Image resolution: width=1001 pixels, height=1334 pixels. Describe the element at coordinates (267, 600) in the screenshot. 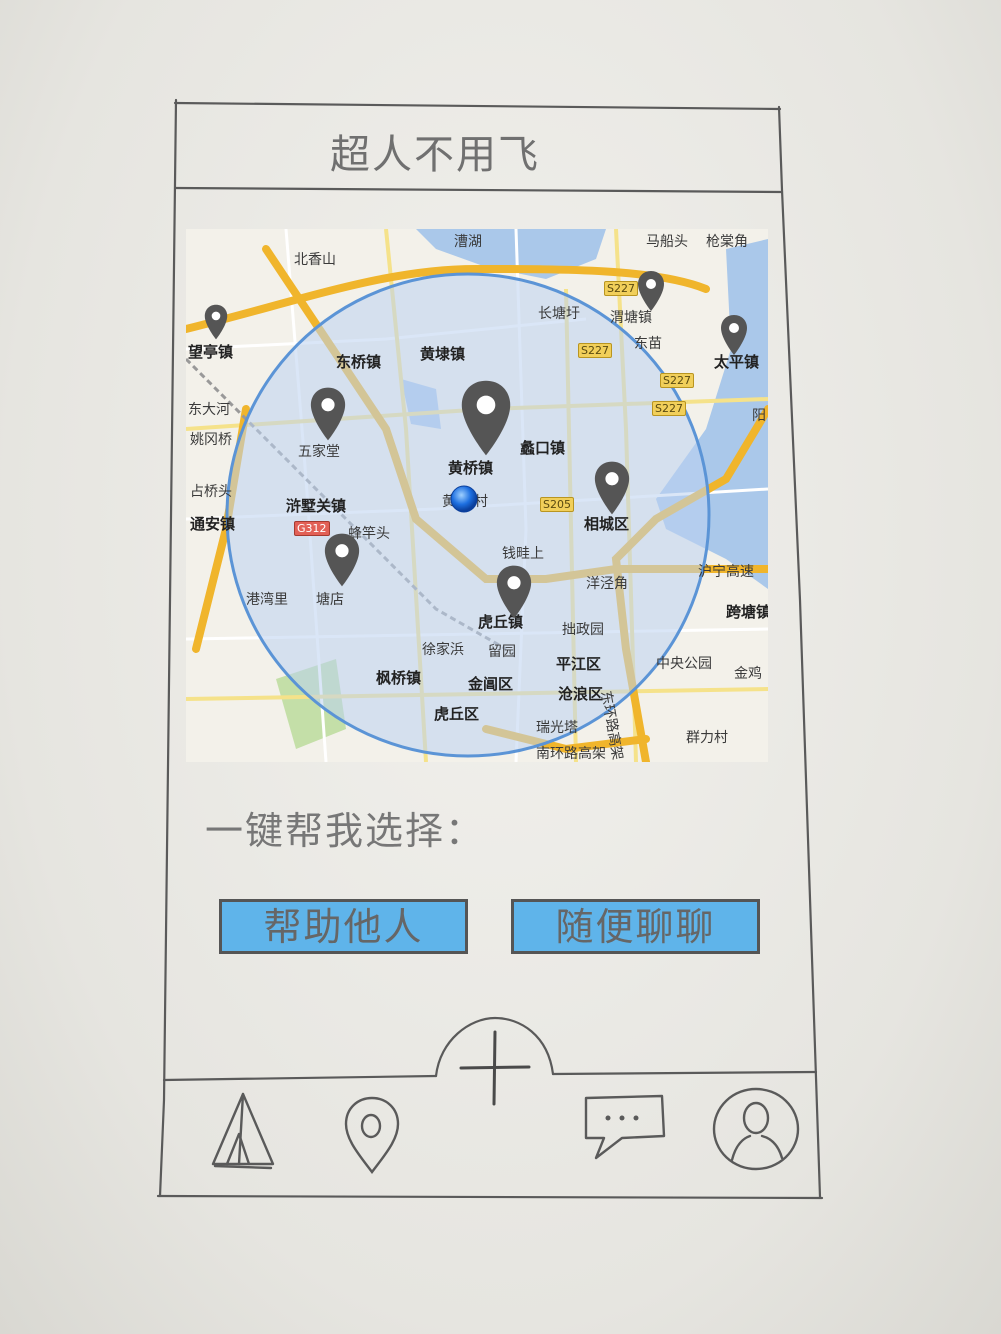

I see `map-label: 港湾里` at that location.